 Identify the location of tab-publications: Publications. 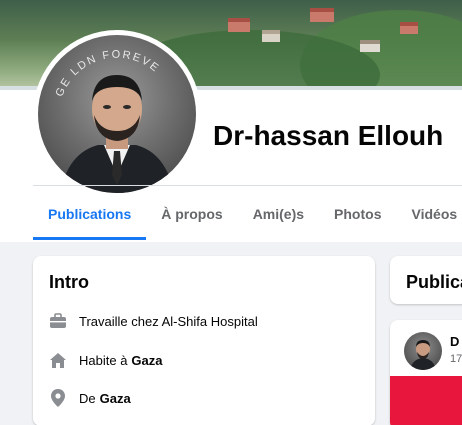
(90, 218).